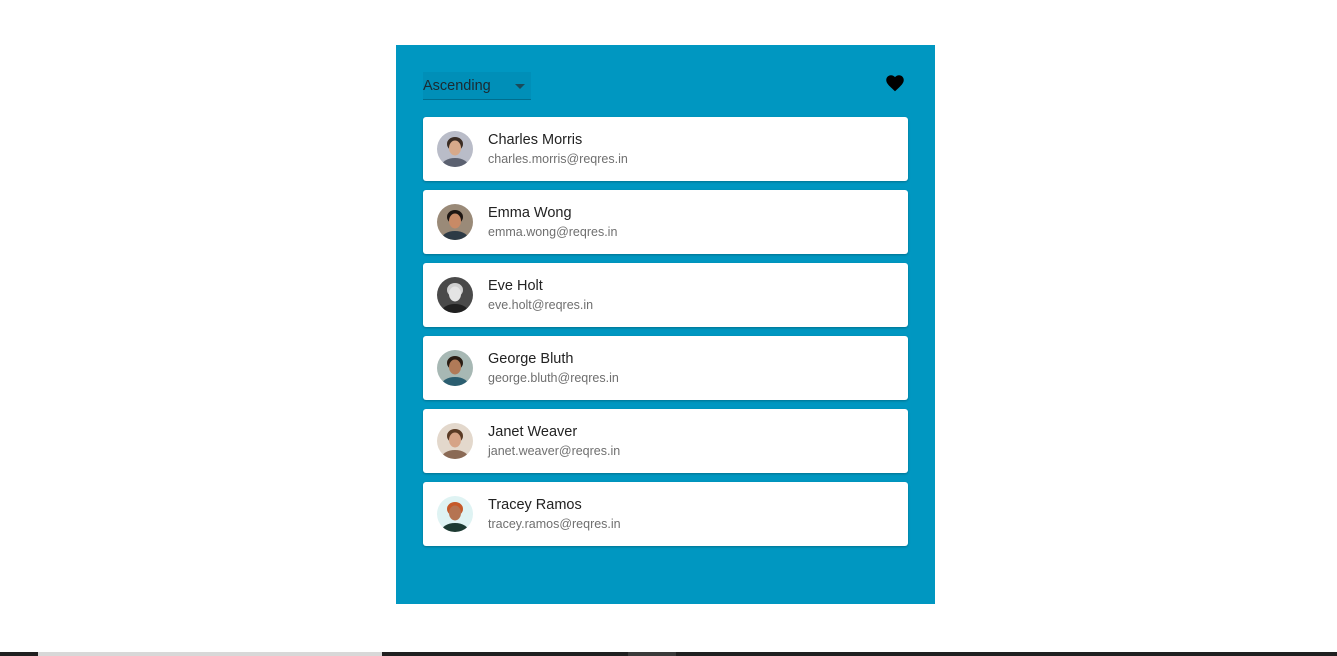  Describe the element at coordinates (665, 222) in the screenshot. I see `user-card: Emma Wong emma.wong@reqres.in` at that location.